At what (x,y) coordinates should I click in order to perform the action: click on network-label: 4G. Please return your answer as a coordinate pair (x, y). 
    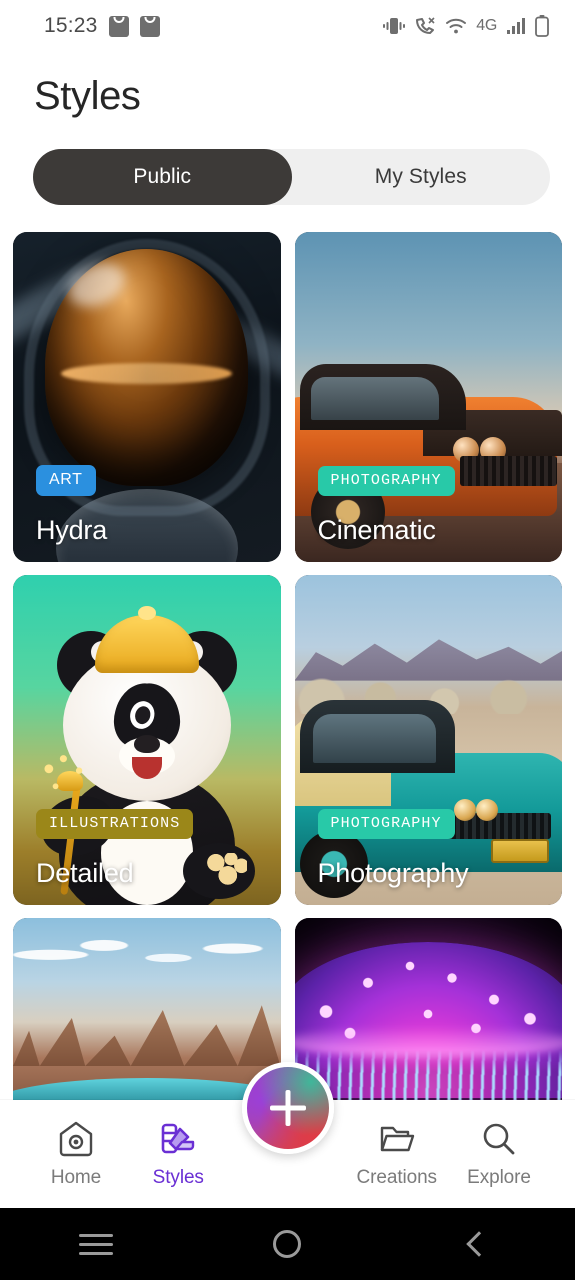
    Looking at the image, I should click on (486, 25).